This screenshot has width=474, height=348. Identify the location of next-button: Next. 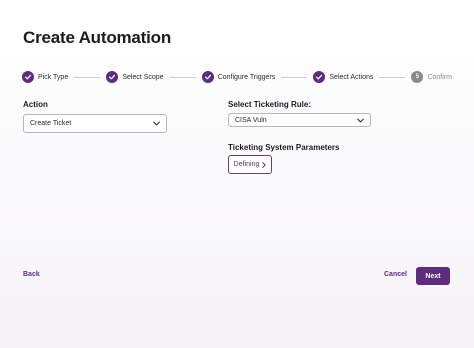
(433, 276).